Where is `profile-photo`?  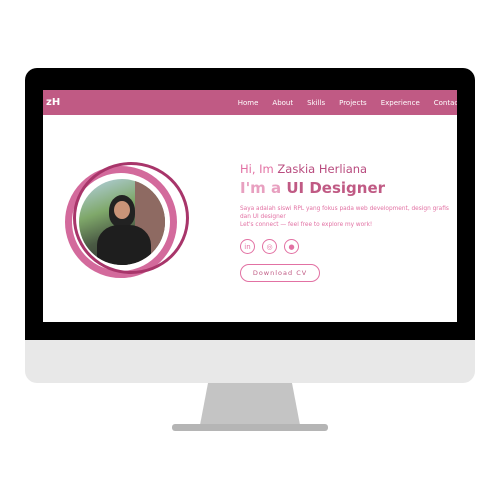 profile-photo is located at coordinates (122, 222).